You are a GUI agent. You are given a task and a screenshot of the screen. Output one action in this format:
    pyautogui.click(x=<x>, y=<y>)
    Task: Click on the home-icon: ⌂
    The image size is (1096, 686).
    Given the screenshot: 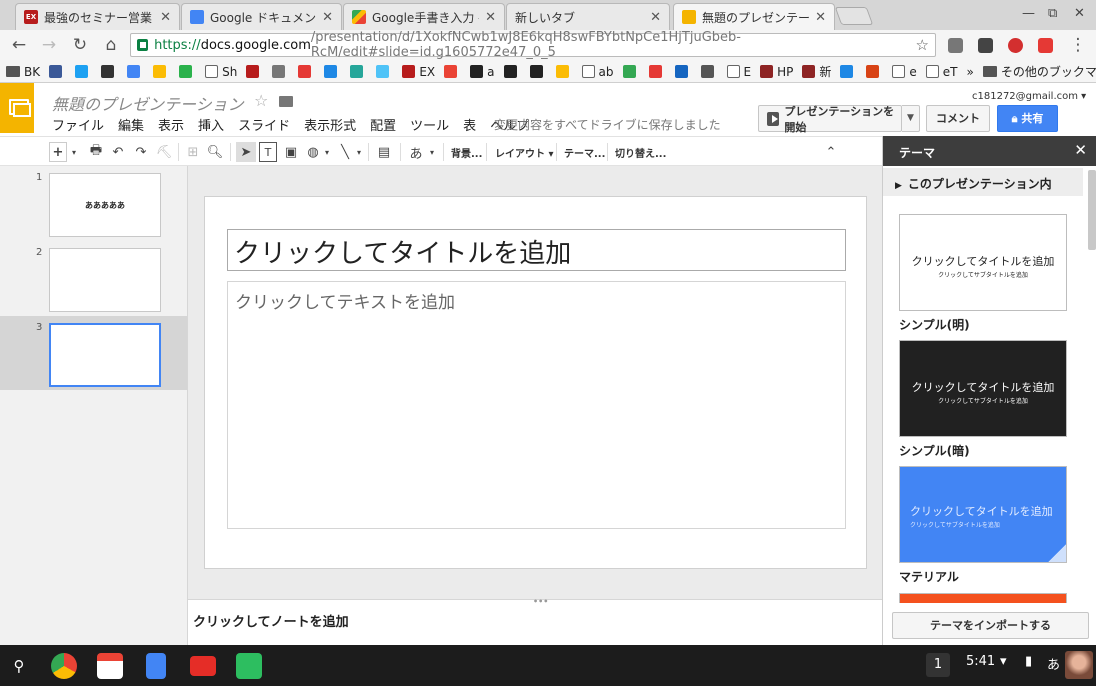 What is the action you would take?
    pyautogui.click(x=111, y=45)
    